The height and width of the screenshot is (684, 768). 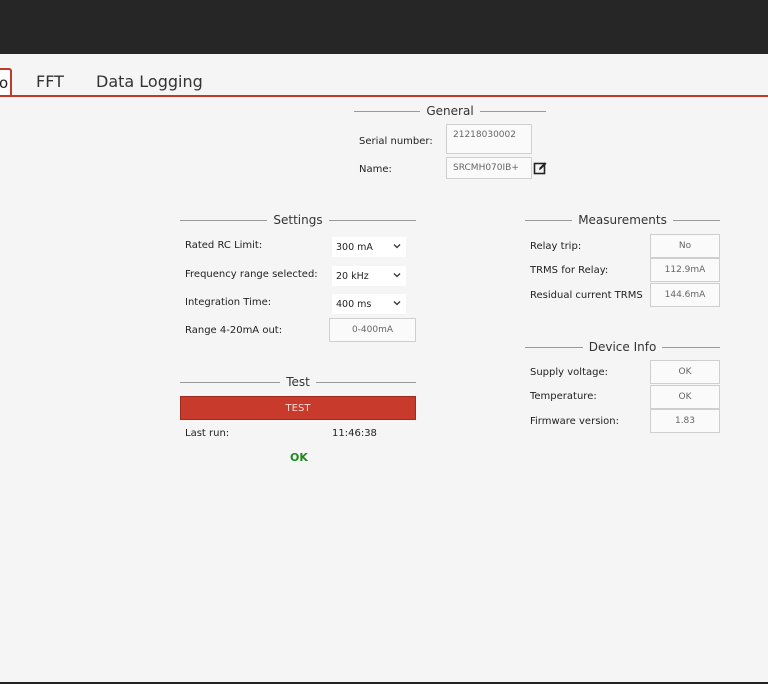 What do you see at coordinates (251, 274) in the screenshot?
I see `frequency-range-label: Frequency range selected:` at bounding box center [251, 274].